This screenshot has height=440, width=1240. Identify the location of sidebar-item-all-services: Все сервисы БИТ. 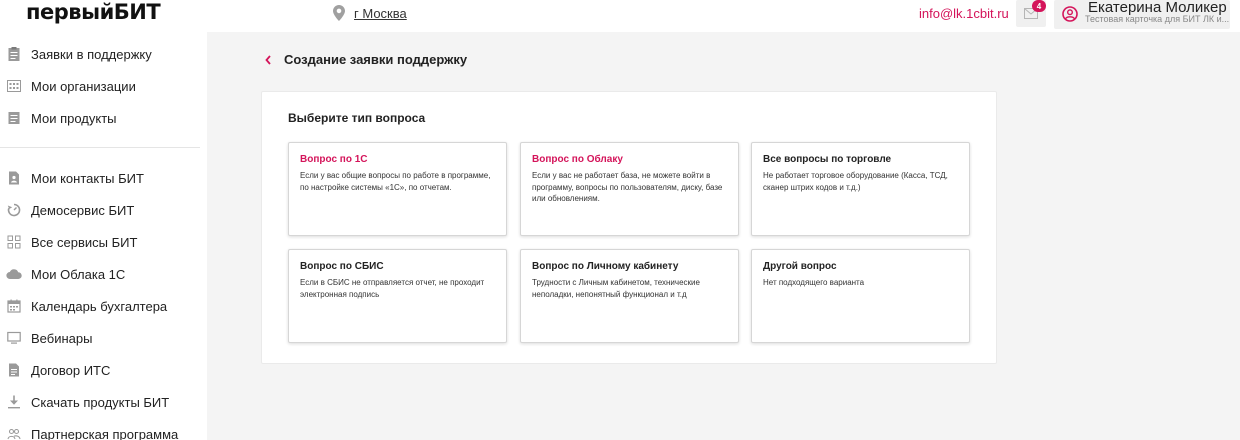
(103, 242).